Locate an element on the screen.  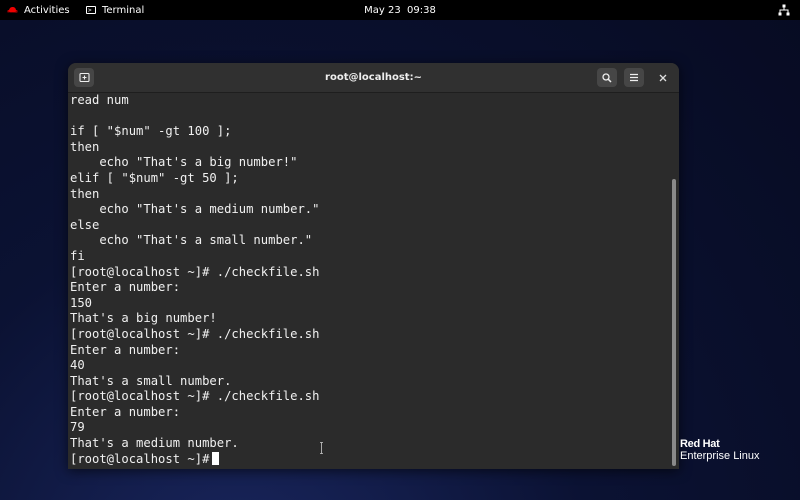
system-menu is located at coordinates (784, 10).